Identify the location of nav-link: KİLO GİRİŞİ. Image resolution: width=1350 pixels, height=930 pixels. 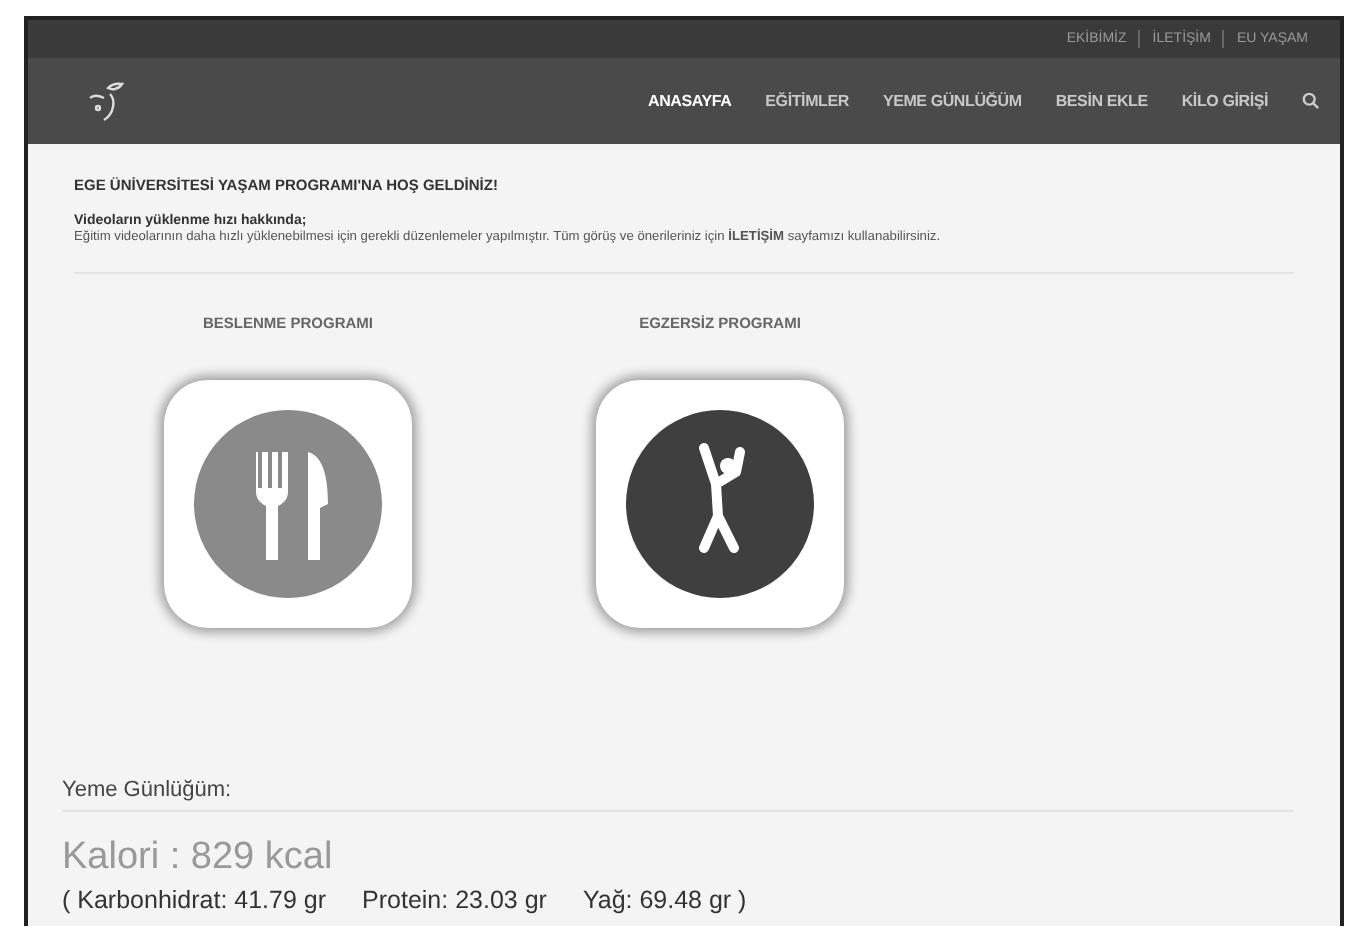
(1224, 101).